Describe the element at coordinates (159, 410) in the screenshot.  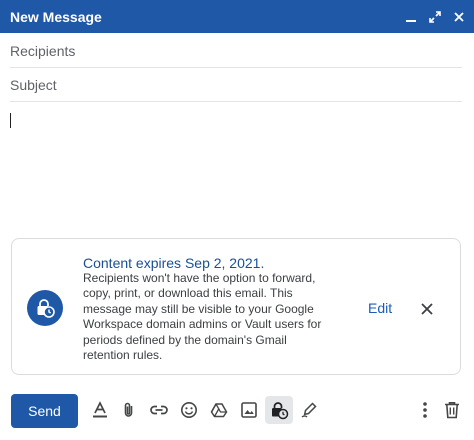
I see `link-icon` at that location.